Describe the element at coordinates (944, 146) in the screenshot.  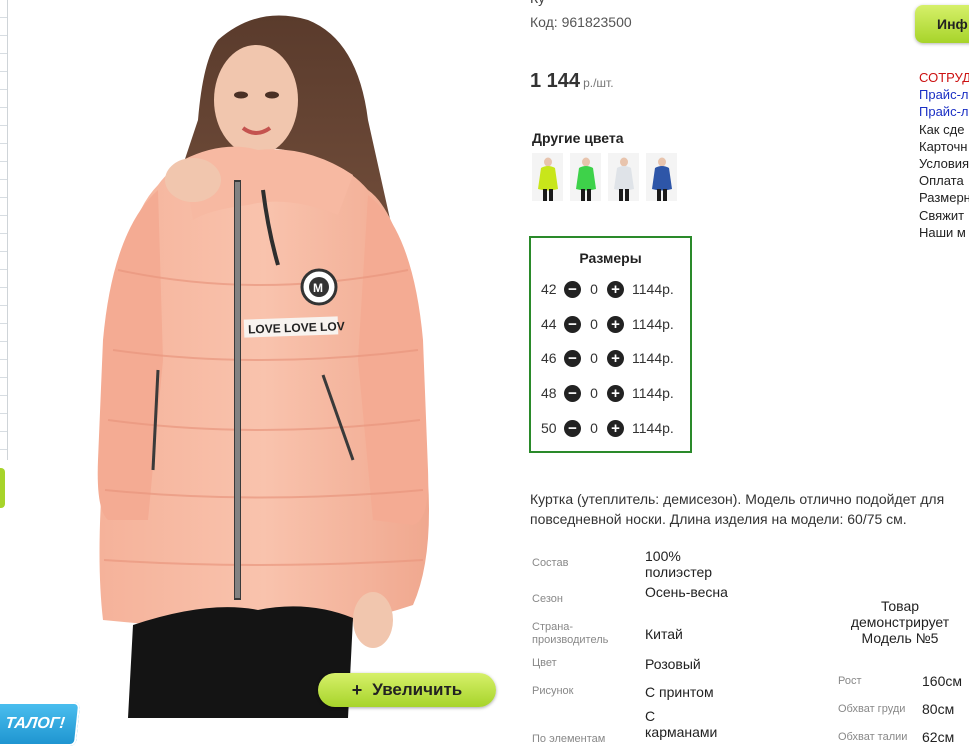
I see `right-link-item: Карточн` at that location.